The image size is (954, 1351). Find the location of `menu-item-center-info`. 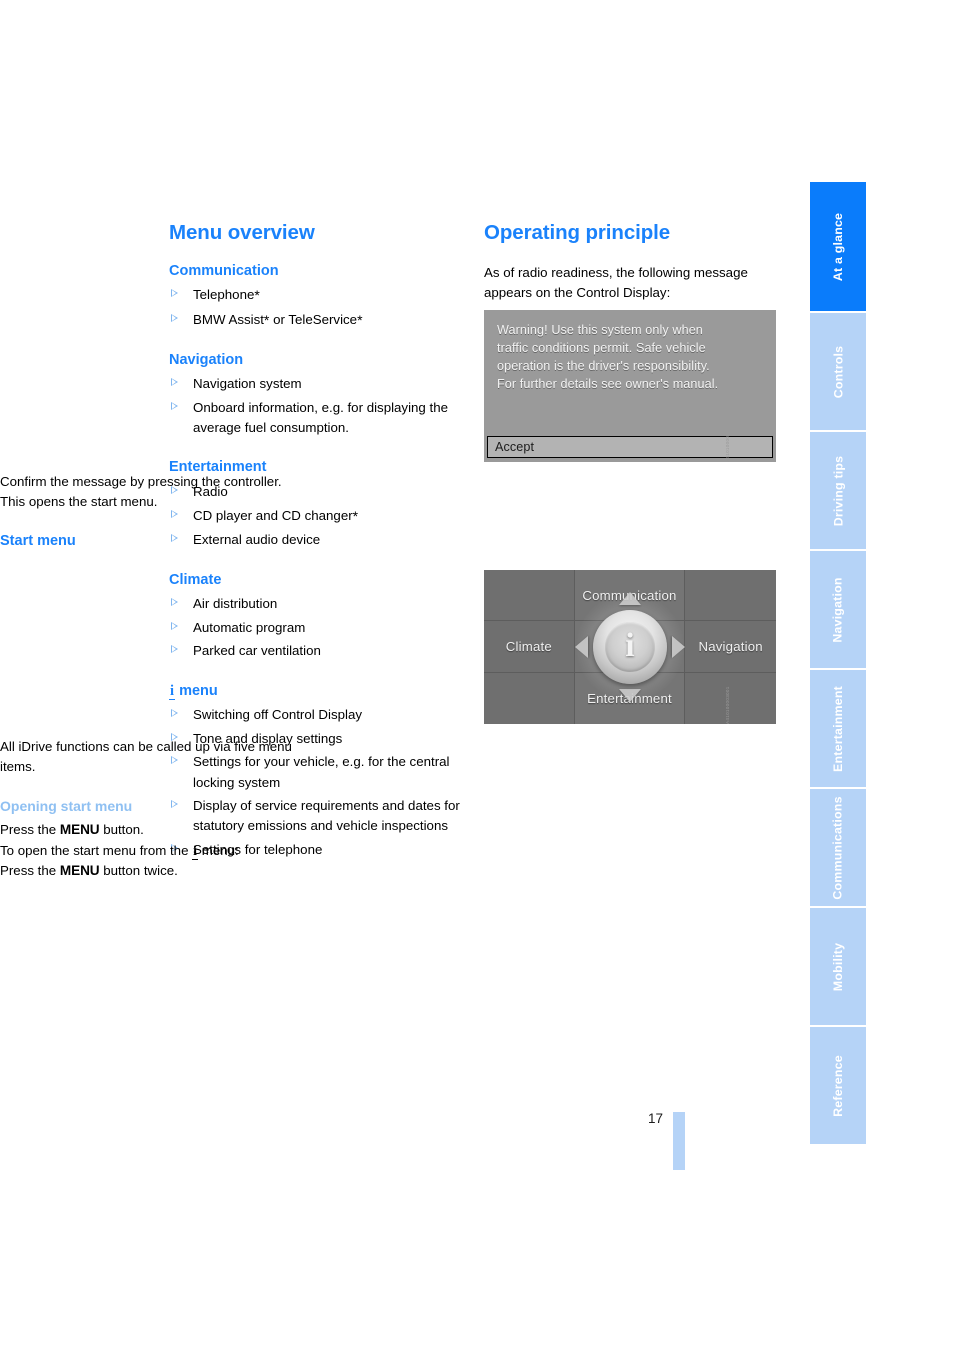

menu-item-center-info is located at coordinates (630, 647).